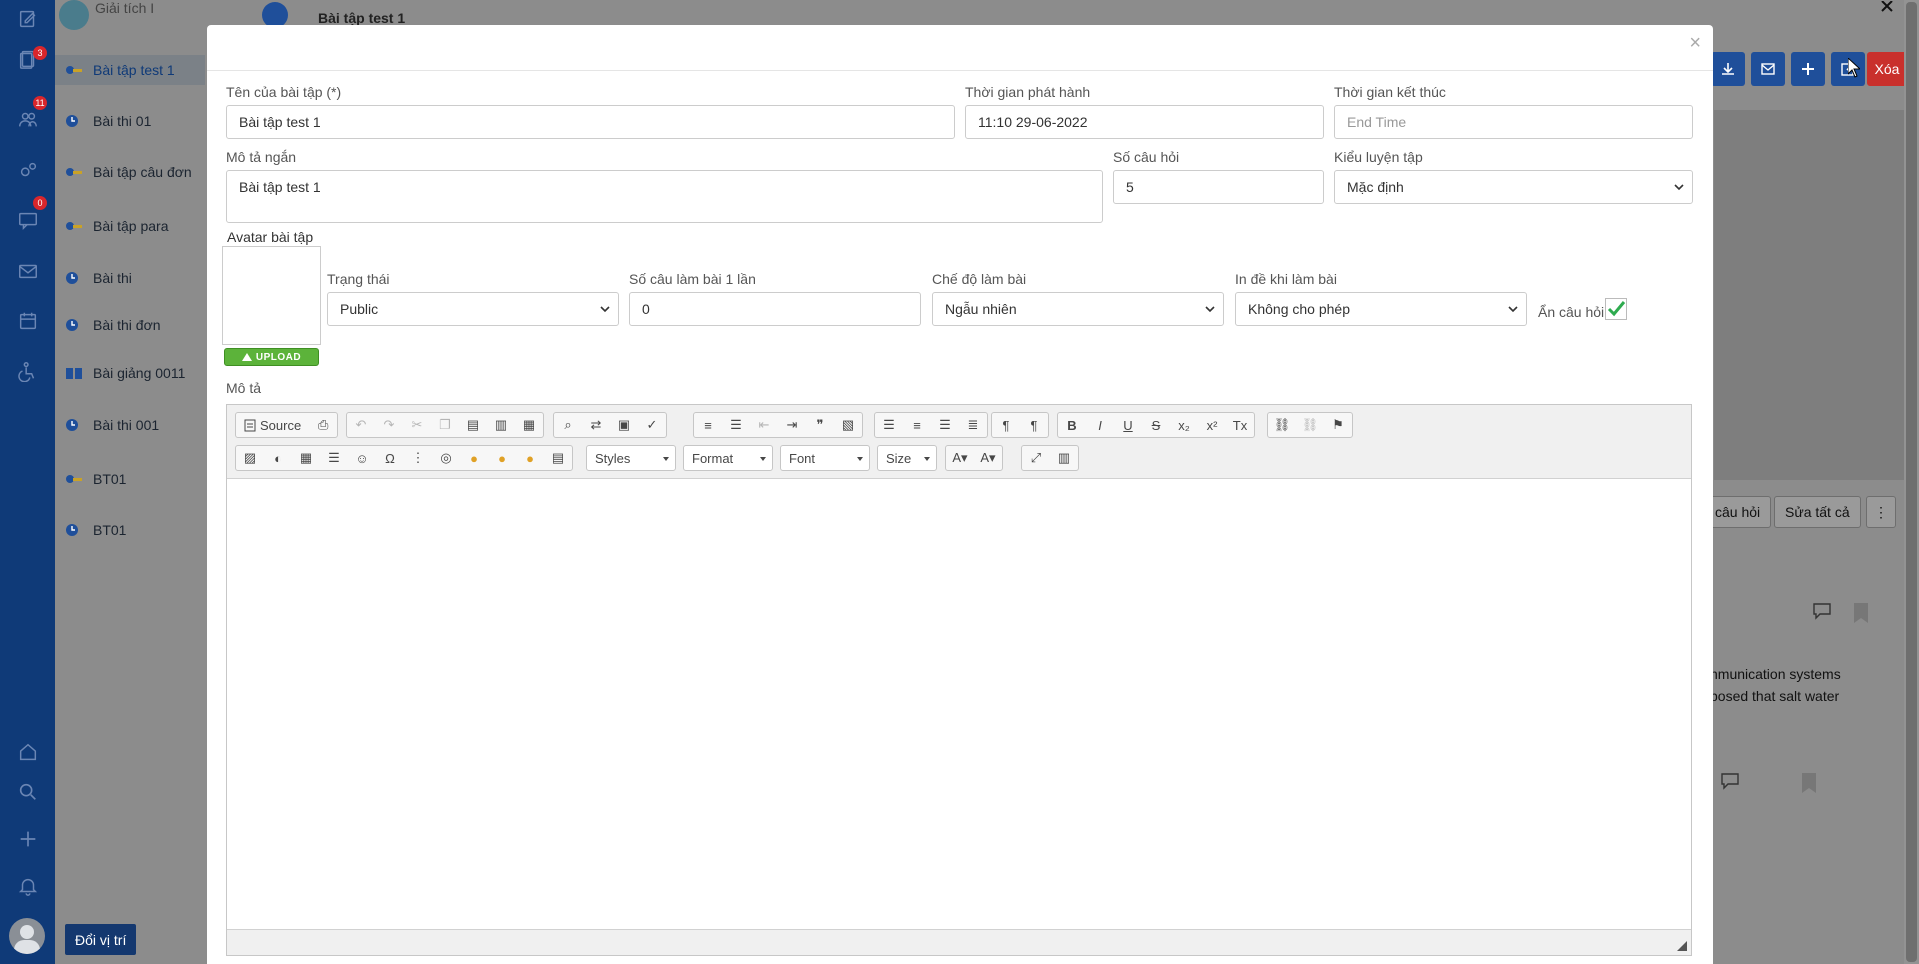 This screenshot has width=1919, height=964. I want to click on calendar-icon, so click(28, 321).